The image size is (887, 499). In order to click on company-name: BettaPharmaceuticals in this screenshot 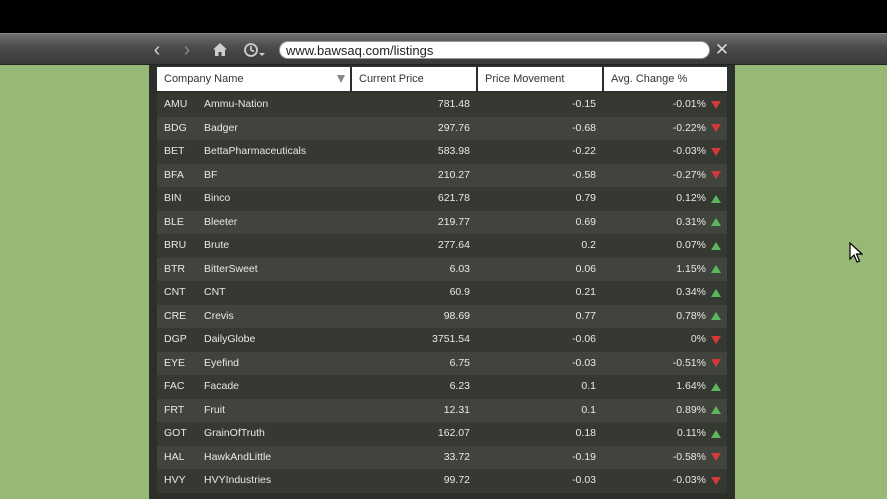, I will do `click(255, 151)`.